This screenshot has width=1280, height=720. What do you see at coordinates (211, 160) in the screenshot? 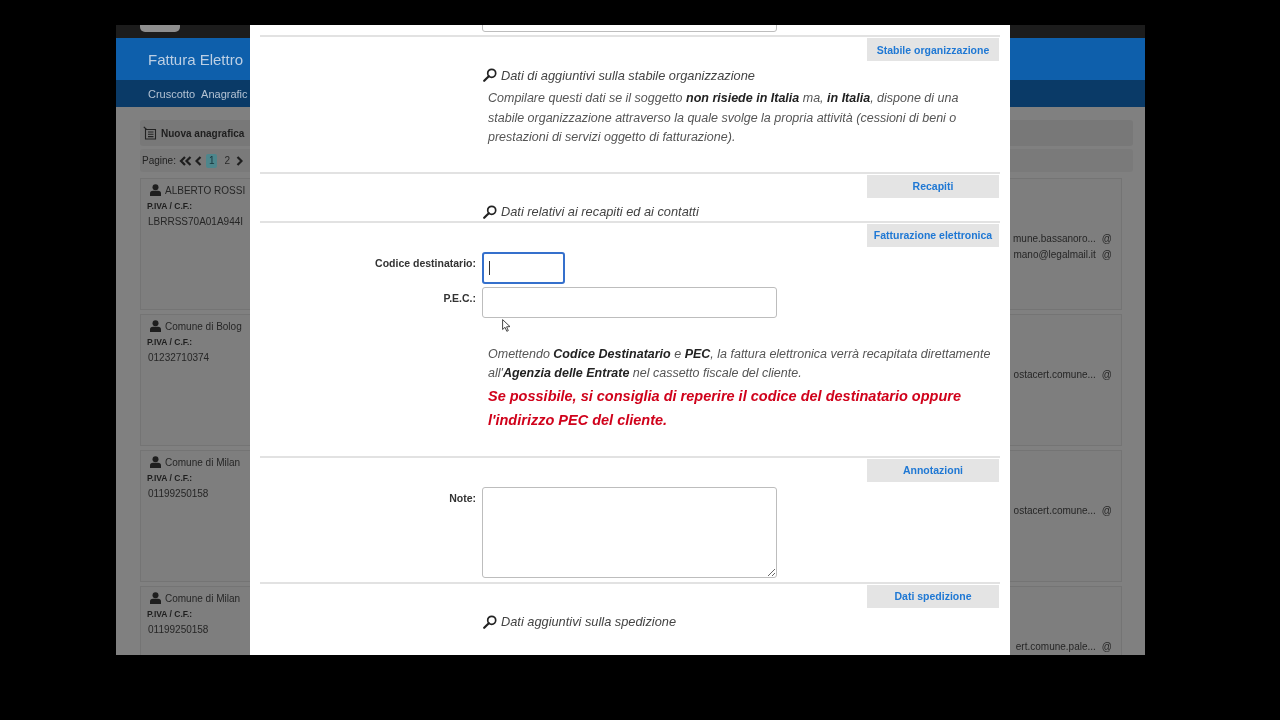
I see `page-button: 1` at bounding box center [211, 160].